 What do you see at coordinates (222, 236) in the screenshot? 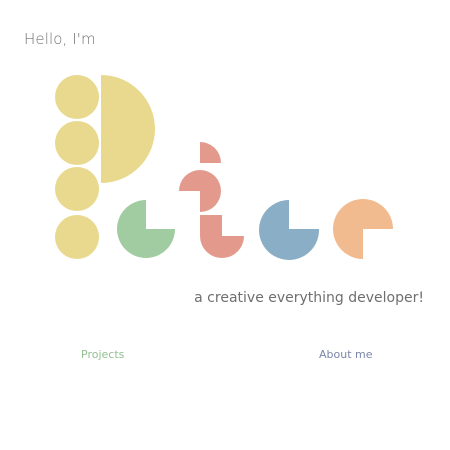
I see `logo-t-bottom` at bounding box center [222, 236].